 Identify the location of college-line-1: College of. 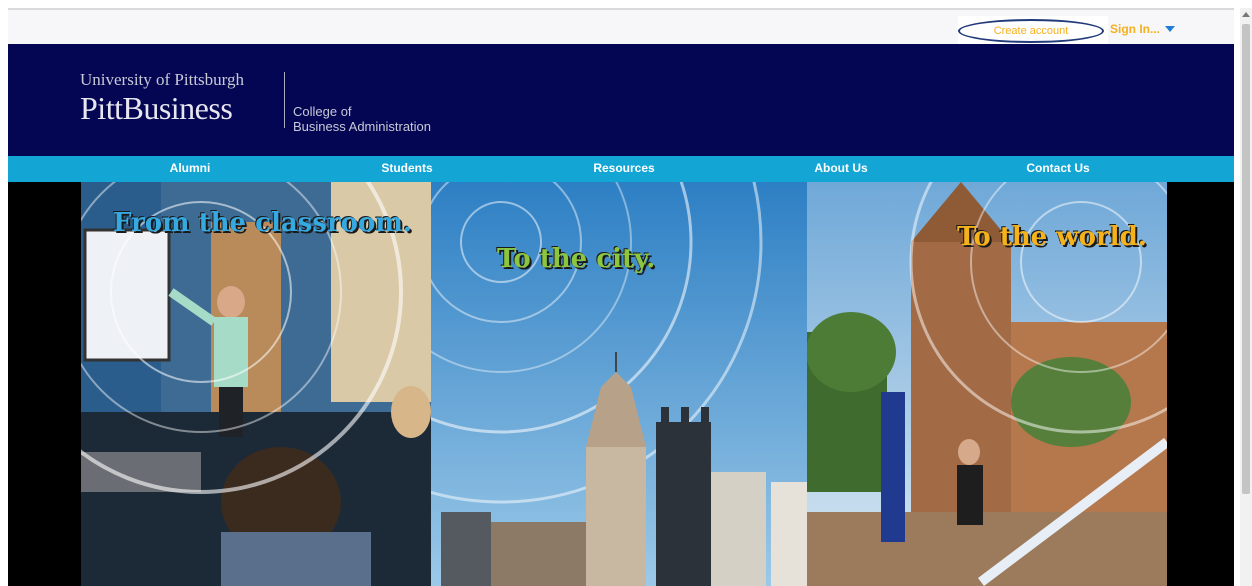
(322, 111).